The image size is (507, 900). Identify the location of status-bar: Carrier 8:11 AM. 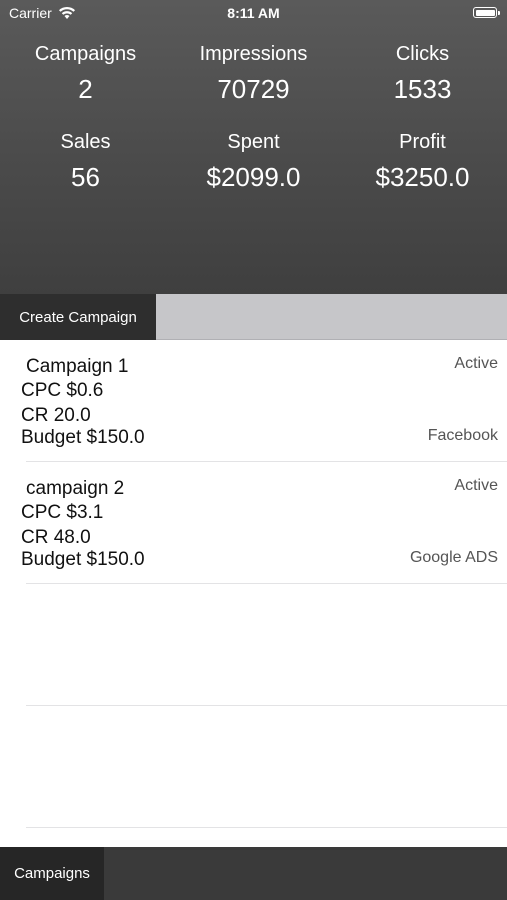
(253, 14).